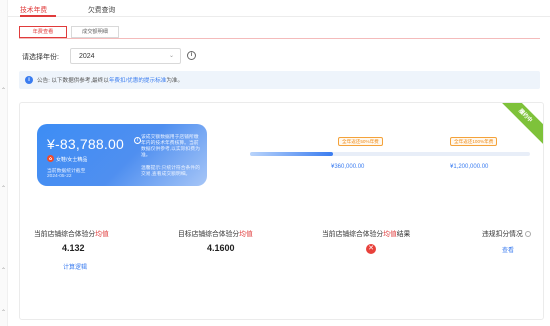 This screenshot has width=550, height=326. What do you see at coordinates (33, 9) in the screenshot?
I see `tab-tech-annual-fee: 技术年费` at bounding box center [33, 9].